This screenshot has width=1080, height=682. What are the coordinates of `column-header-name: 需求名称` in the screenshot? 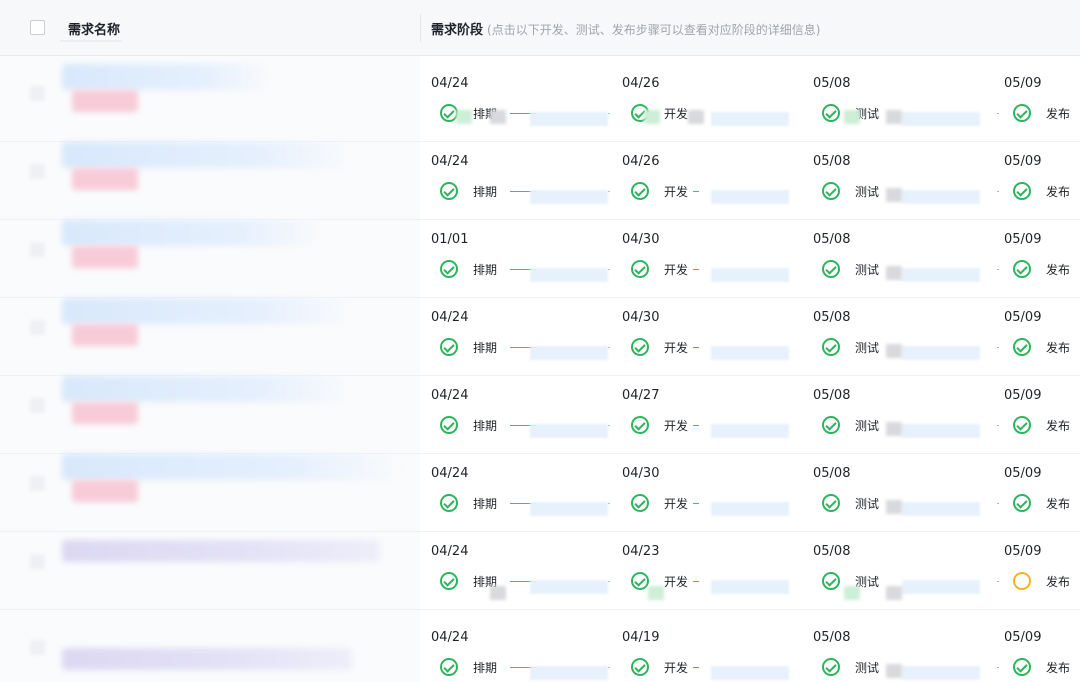 It's located at (94, 28).